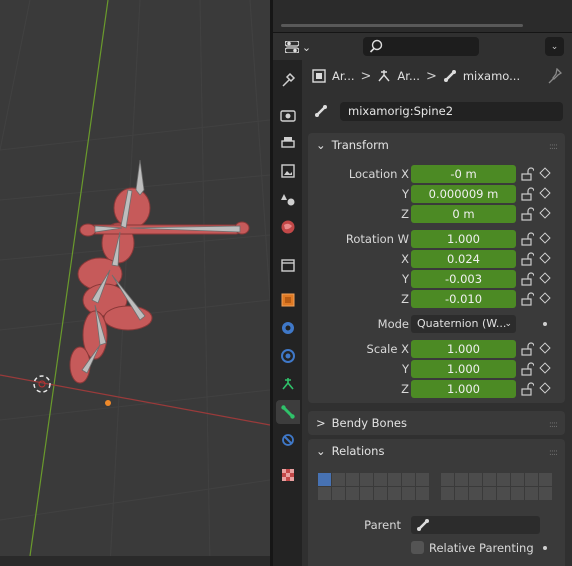 Image resolution: width=572 pixels, height=566 pixels. Describe the element at coordinates (463, 239) in the screenshot. I see `rotation-w-field: 1.000` at that location.